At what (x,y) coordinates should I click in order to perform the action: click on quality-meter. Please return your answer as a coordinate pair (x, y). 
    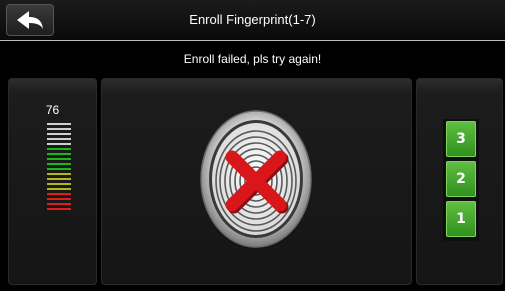
    Looking at the image, I should click on (59, 168).